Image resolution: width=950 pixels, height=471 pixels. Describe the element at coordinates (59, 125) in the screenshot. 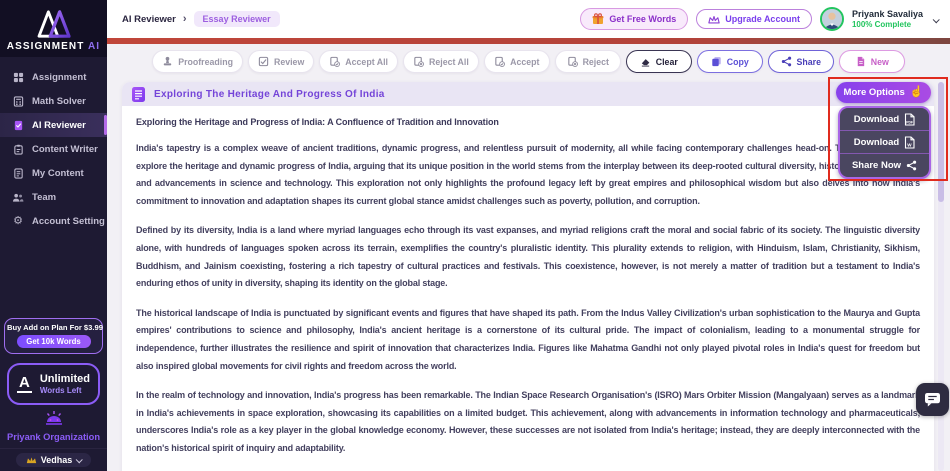

I see `sidebar-item-label: AI Reviewer` at that location.